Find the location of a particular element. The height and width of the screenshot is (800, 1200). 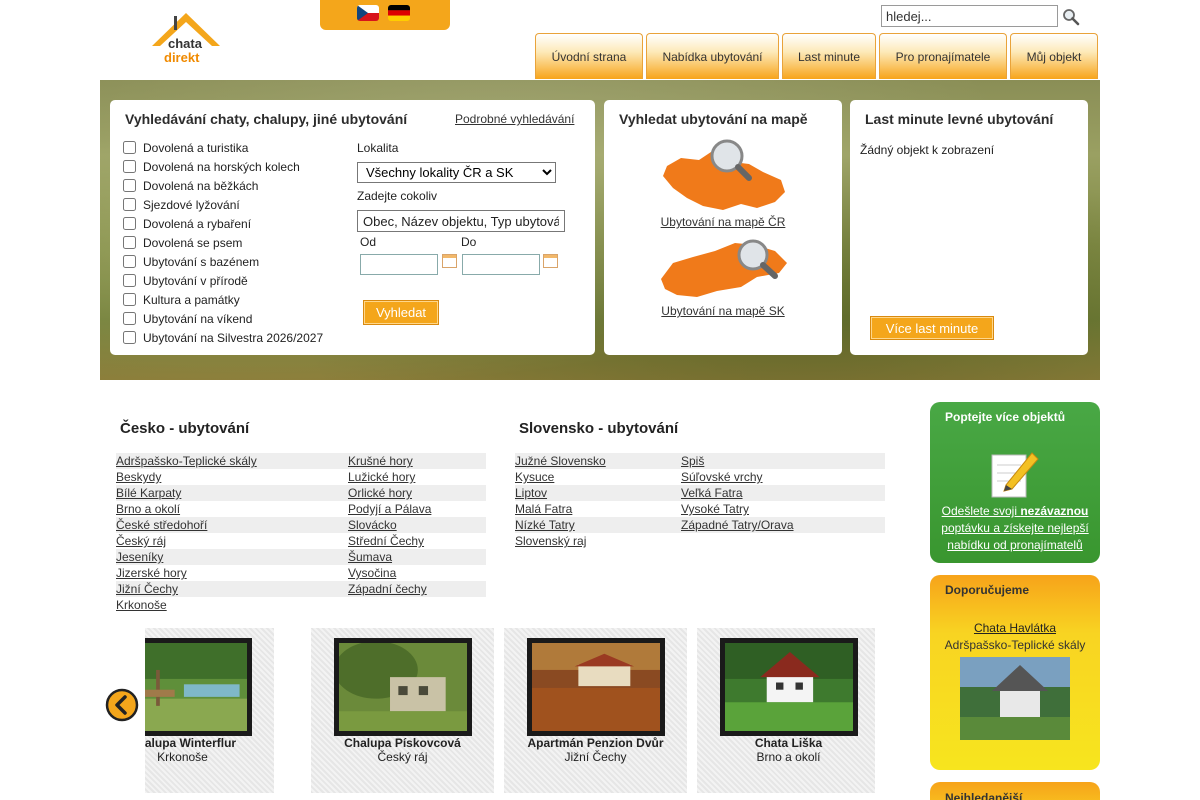

region-link: Vysoké Tatry is located at coordinates (715, 509).